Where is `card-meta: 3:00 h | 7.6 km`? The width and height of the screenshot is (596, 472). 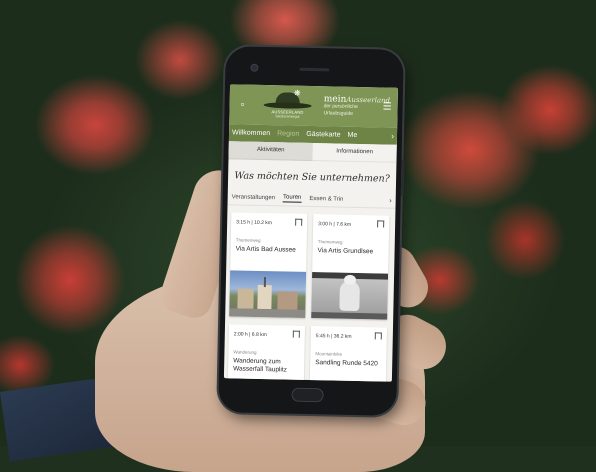 card-meta: 3:00 h | 7.6 km is located at coordinates (335, 224).